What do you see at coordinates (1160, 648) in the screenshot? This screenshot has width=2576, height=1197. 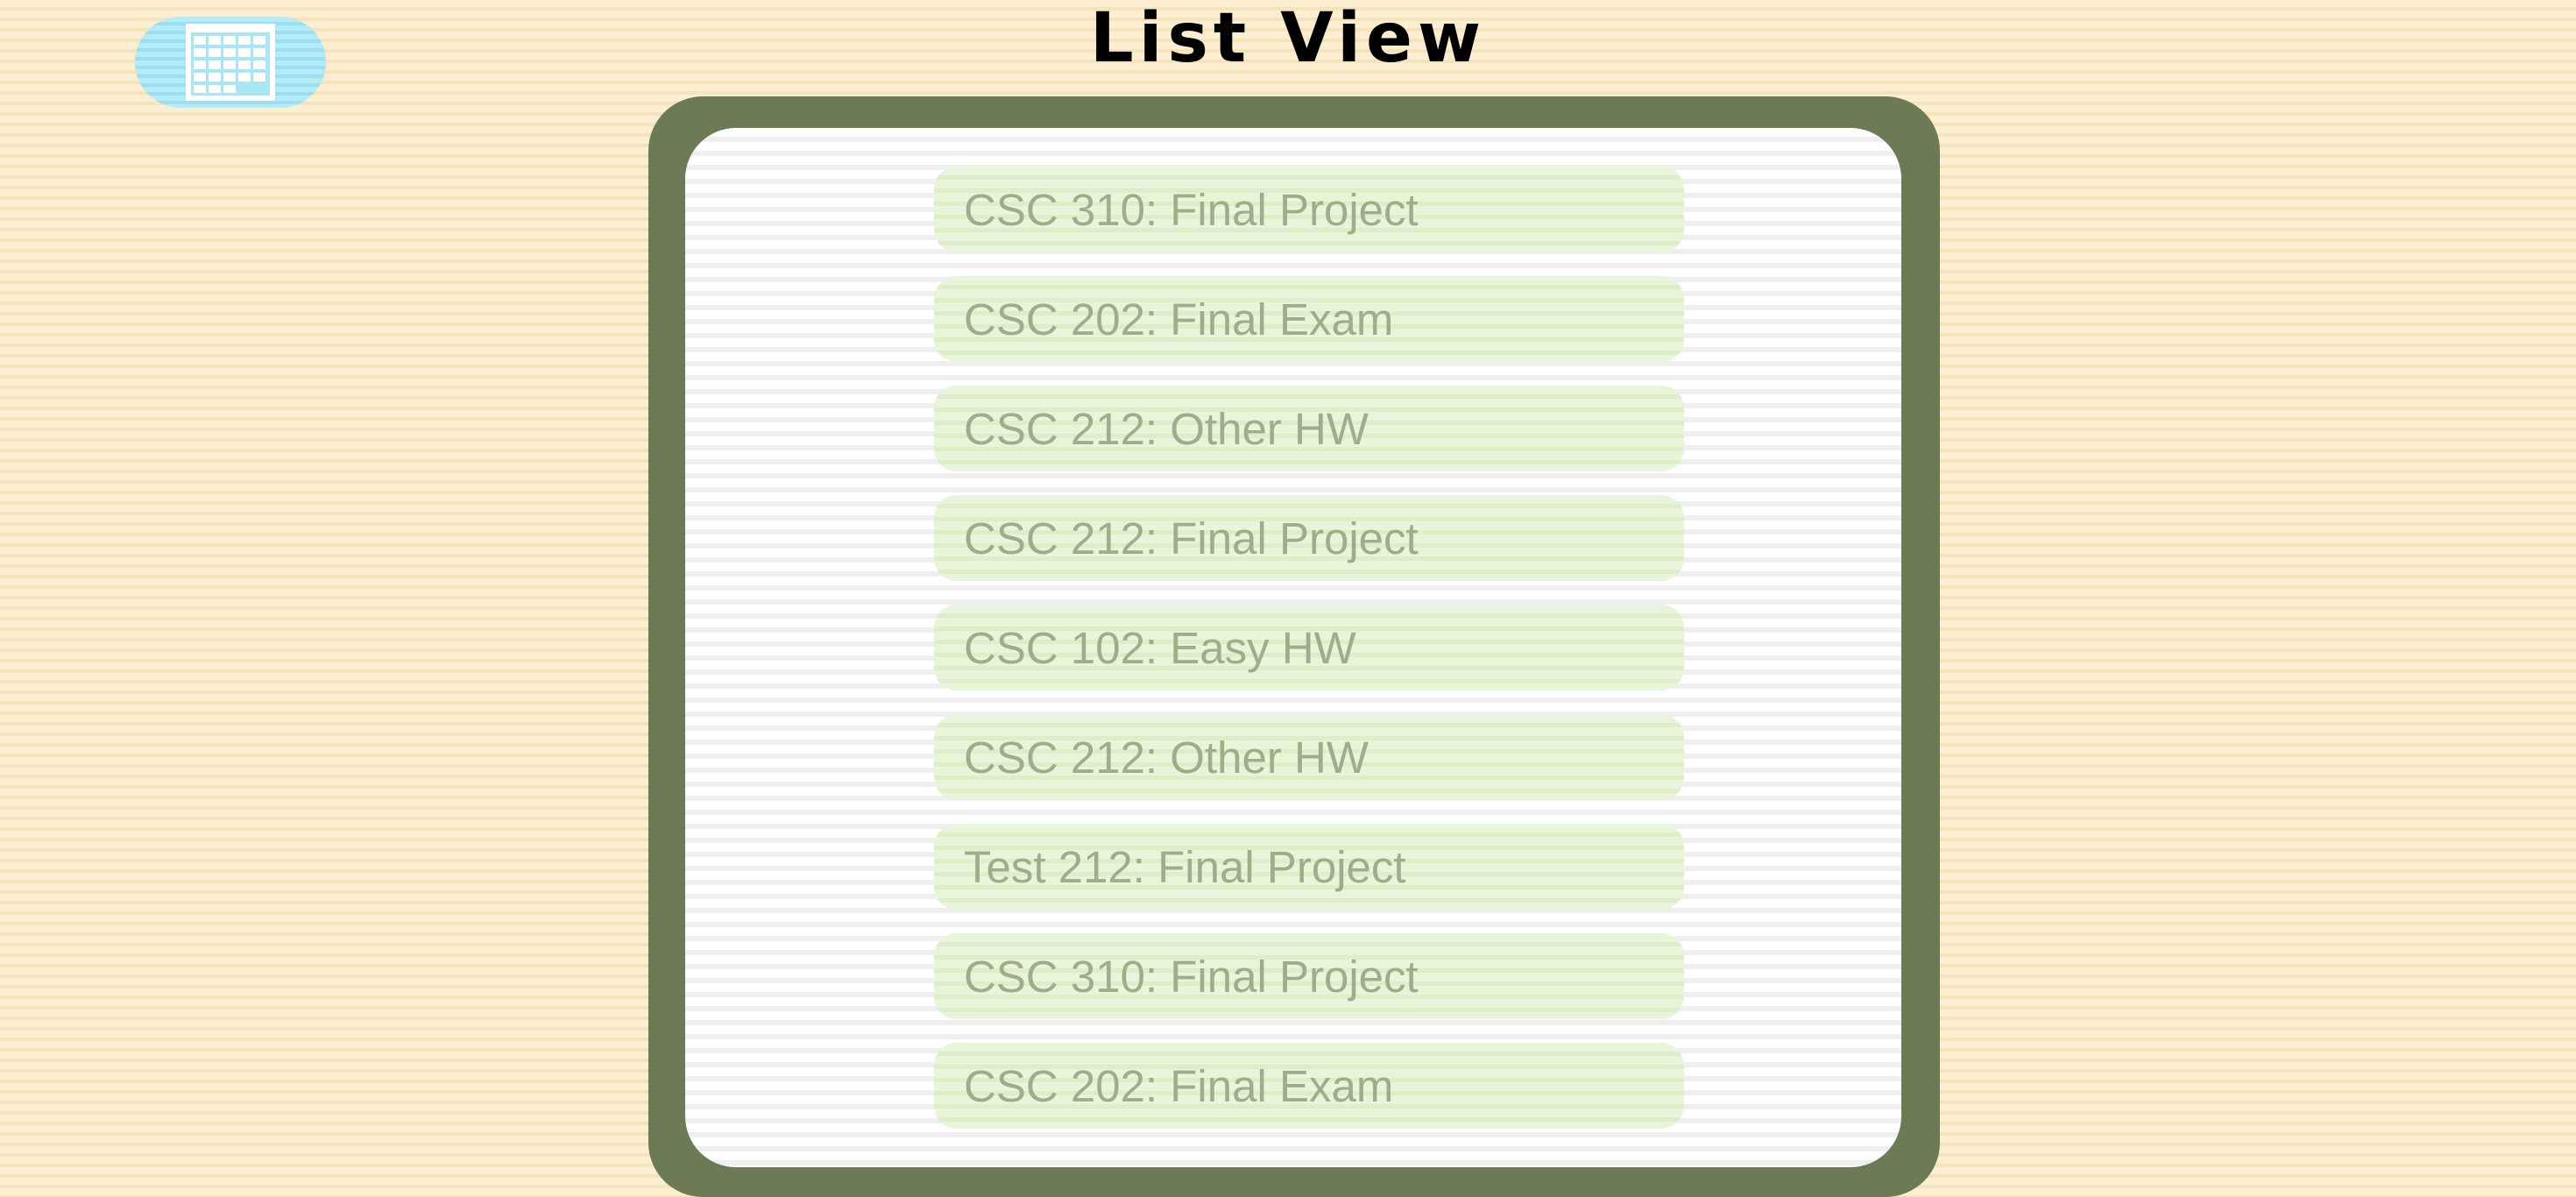 I see `list-item-label: CSC 102: Easy HW` at bounding box center [1160, 648].